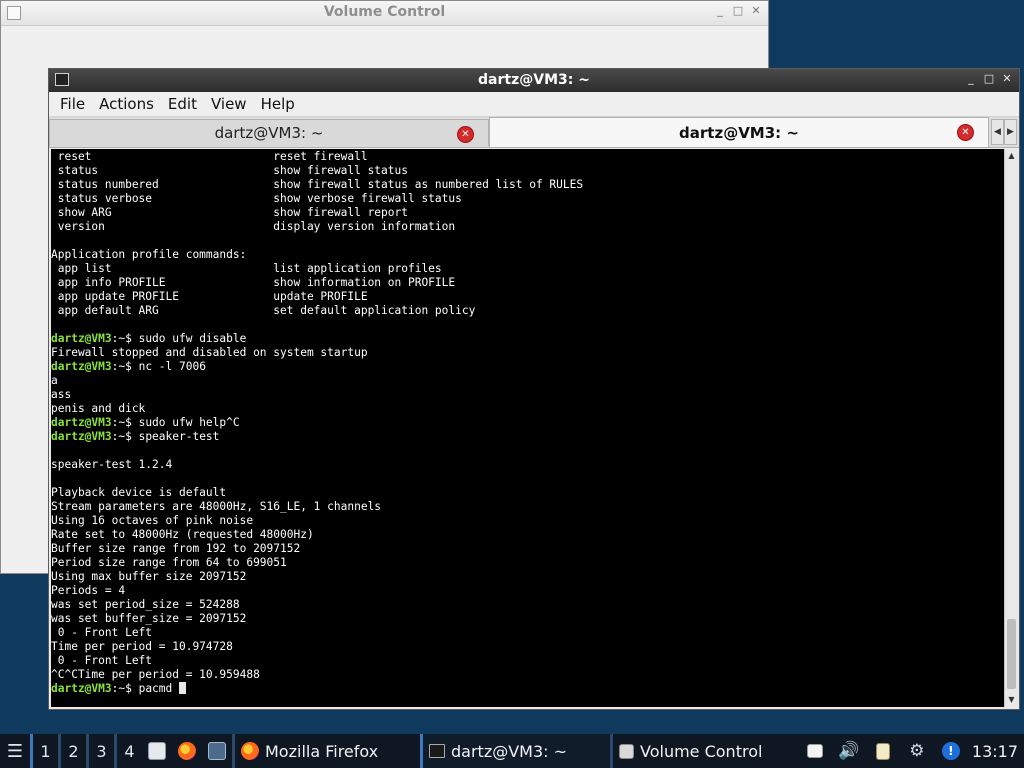 This screenshot has height=768, width=1024. I want to click on task-volume-control: Volume Control, so click(701, 751).